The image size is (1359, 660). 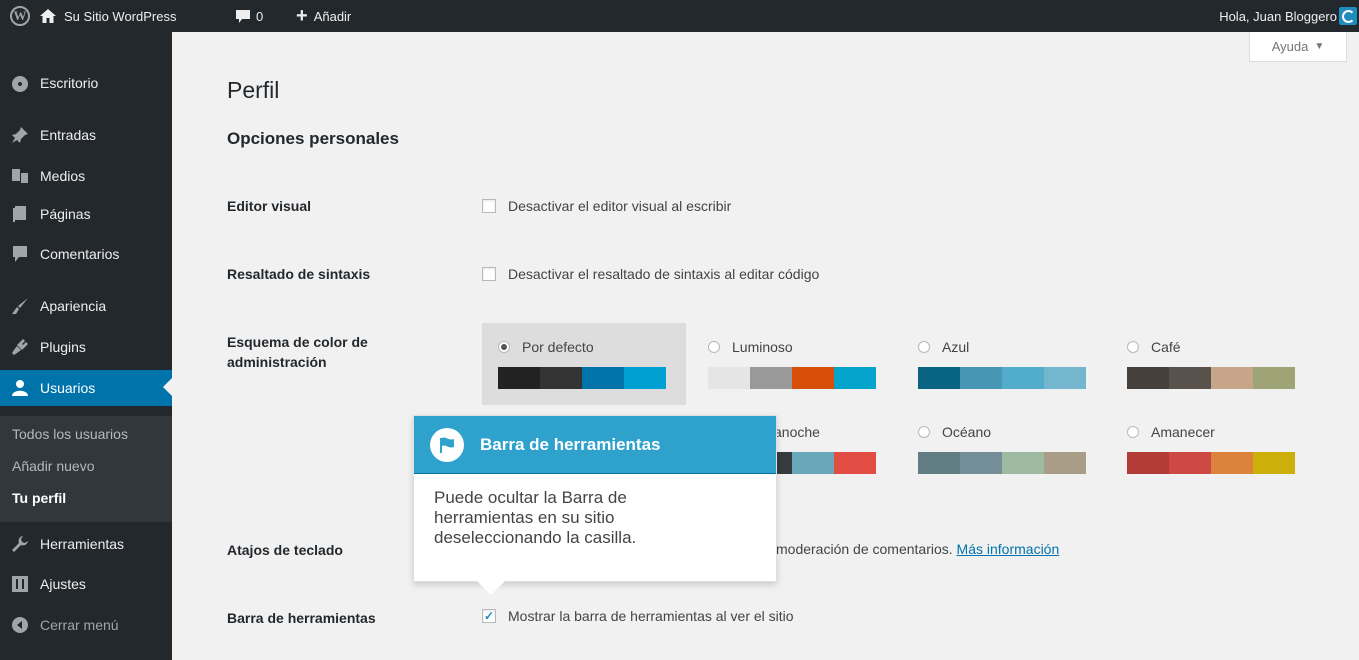 What do you see at coordinates (86, 306) in the screenshot?
I see `sidebar-item-apariencia: Apariencia` at bounding box center [86, 306].